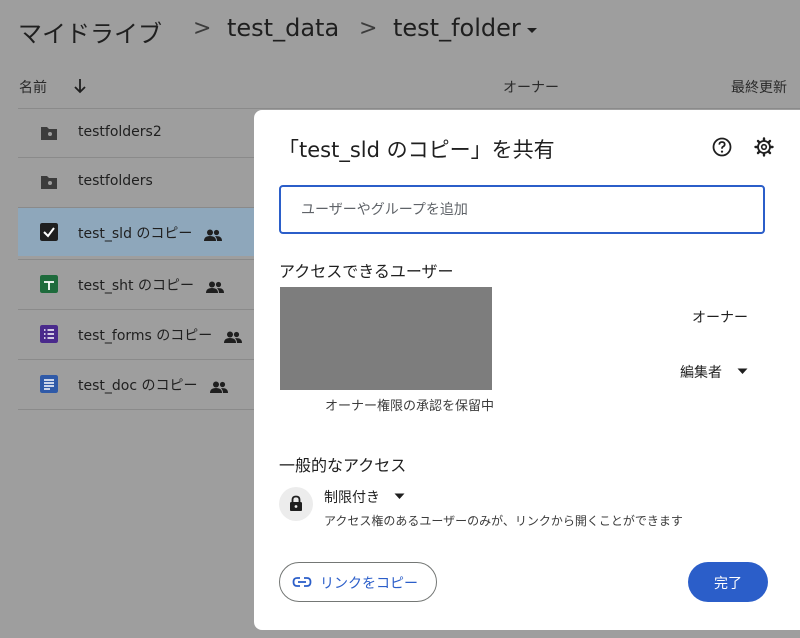  I want to click on done-button: 完了, so click(728, 582).